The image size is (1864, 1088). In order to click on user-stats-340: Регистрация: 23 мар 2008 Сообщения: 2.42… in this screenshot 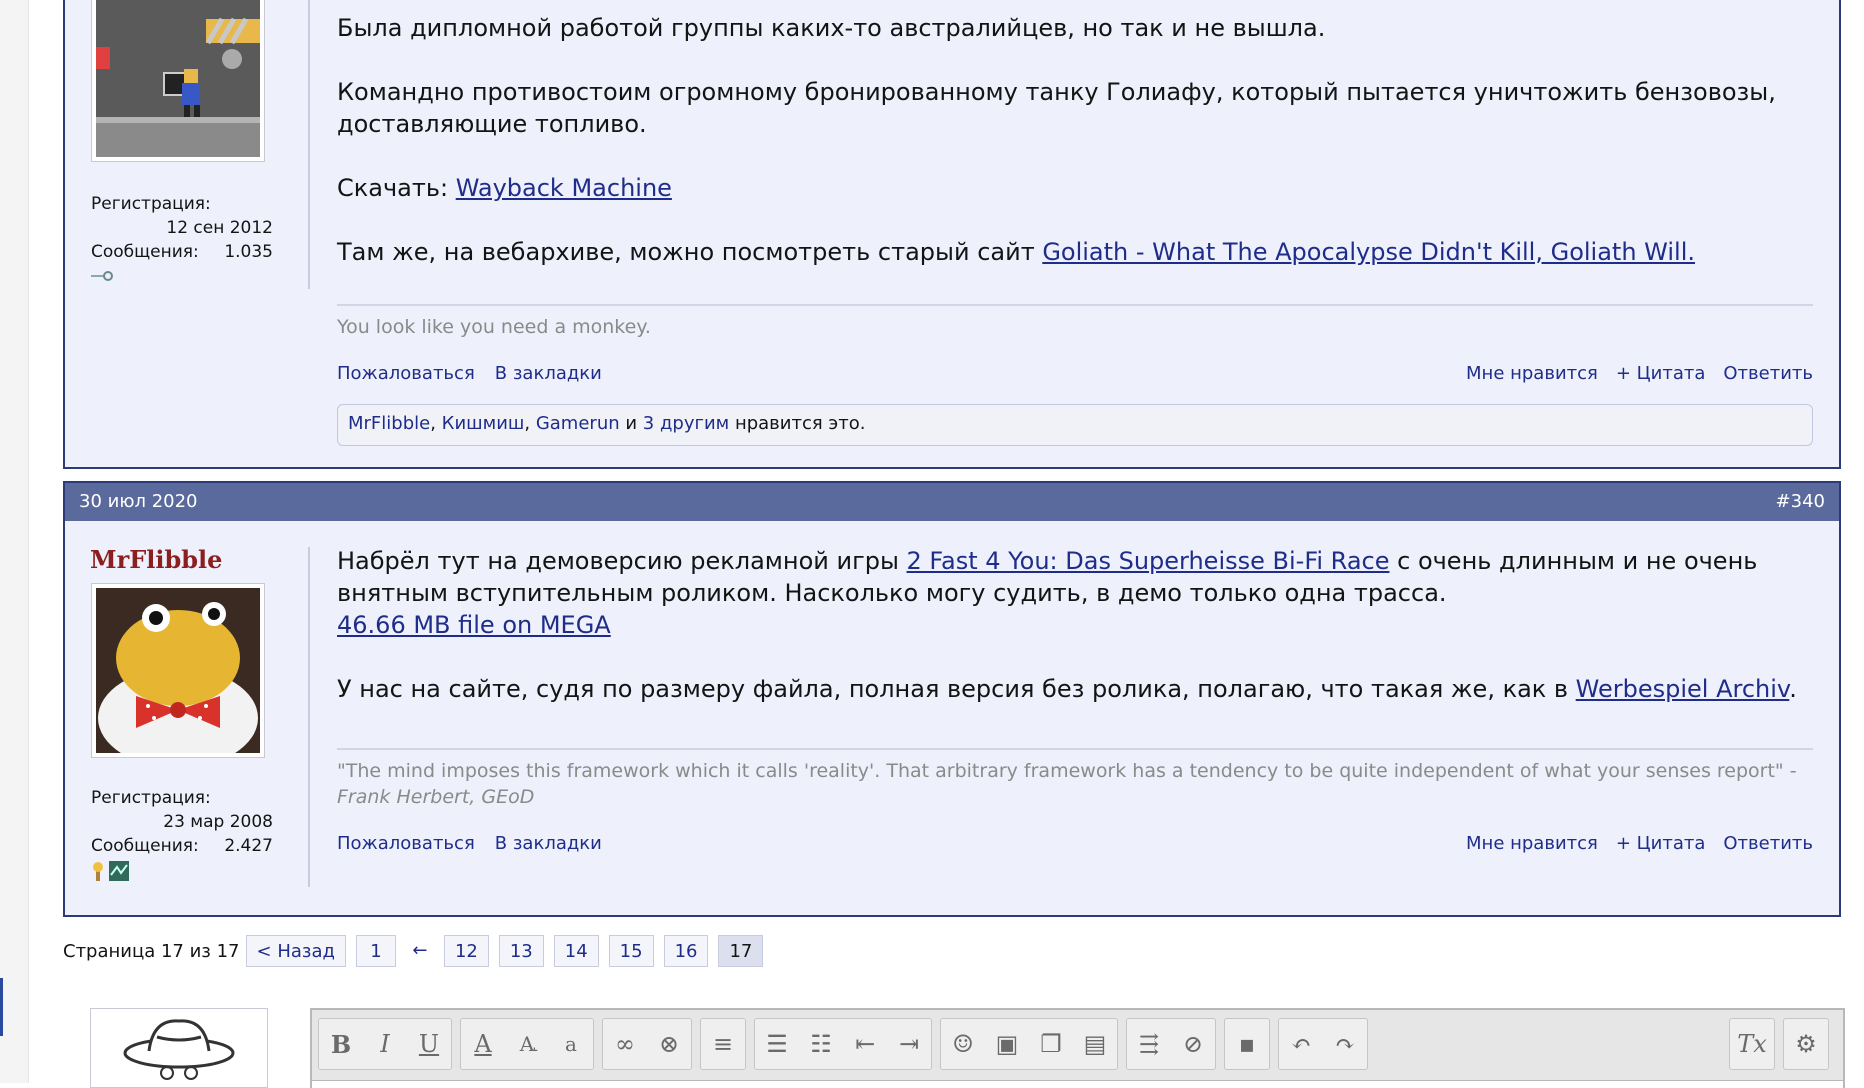, I will do `click(182, 822)`.